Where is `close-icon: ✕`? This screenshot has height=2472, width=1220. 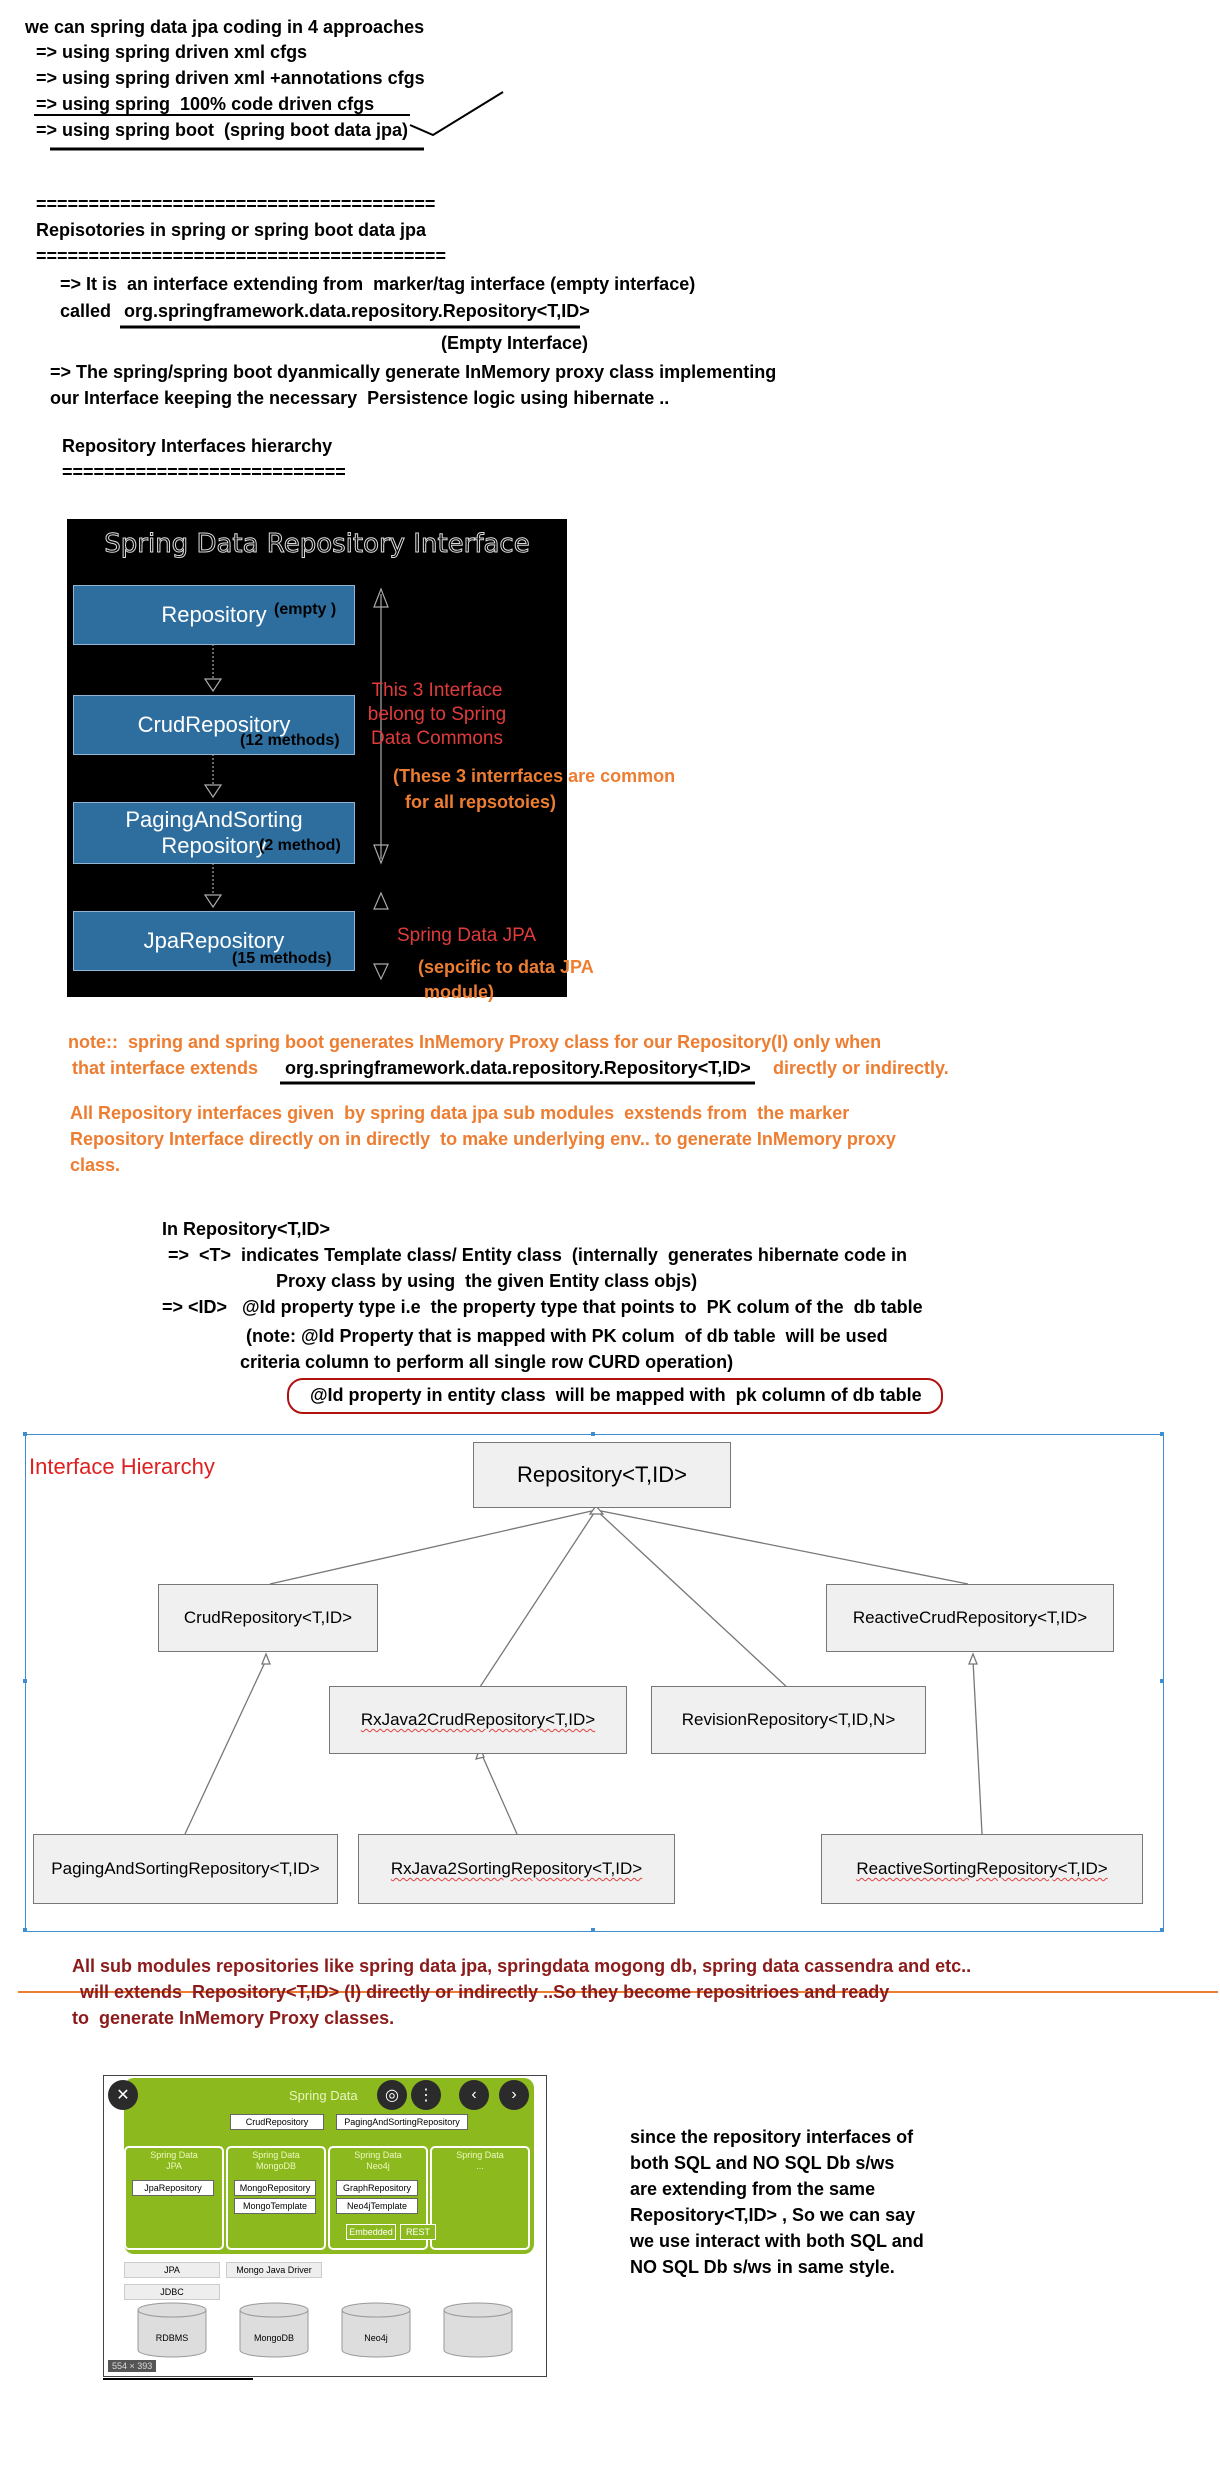 close-icon: ✕ is located at coordinates (123, 2095).